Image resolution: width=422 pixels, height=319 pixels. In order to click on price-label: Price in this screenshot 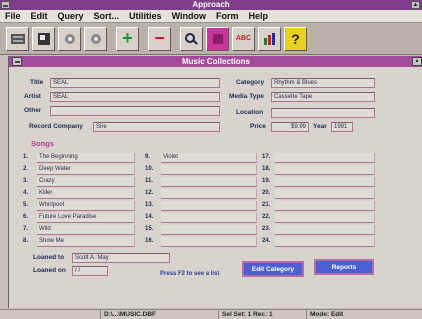, I will do `click(258, 126)`.